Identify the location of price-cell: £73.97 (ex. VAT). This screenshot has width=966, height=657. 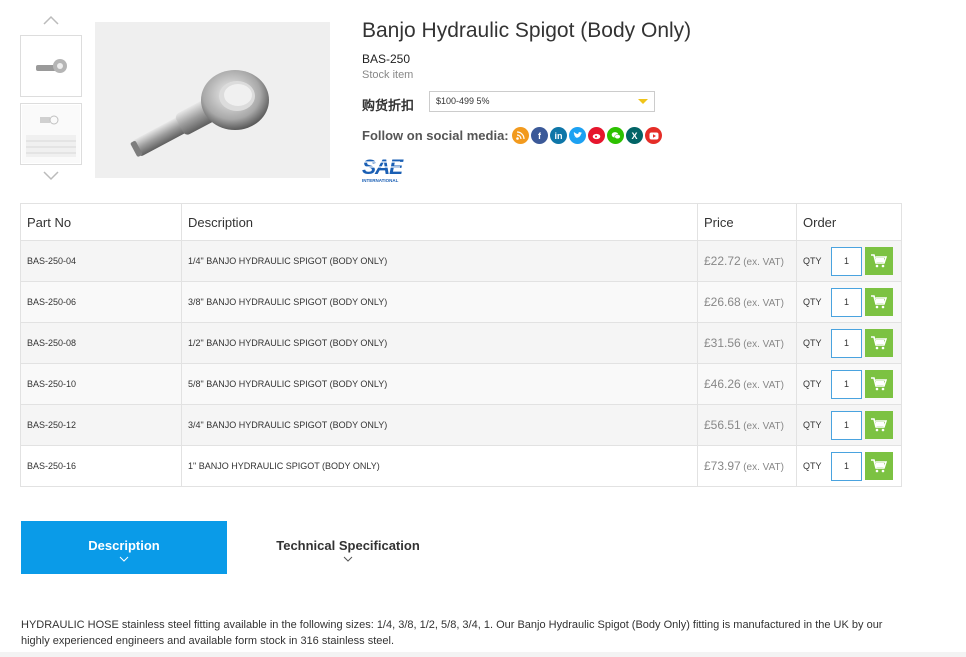
(747, 466).